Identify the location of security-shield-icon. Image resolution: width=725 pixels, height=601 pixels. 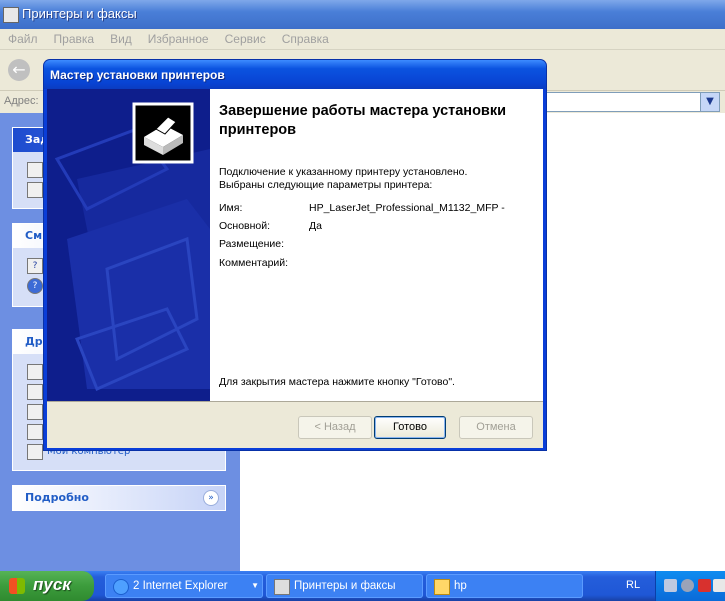
(704, 585).